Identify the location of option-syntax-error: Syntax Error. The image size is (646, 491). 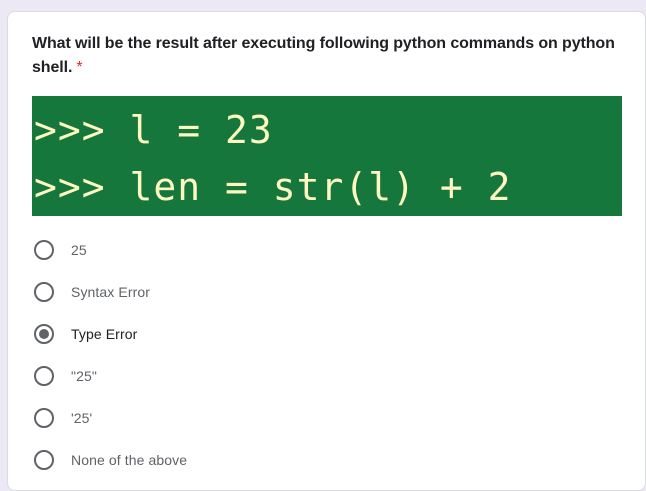
(234, 292).